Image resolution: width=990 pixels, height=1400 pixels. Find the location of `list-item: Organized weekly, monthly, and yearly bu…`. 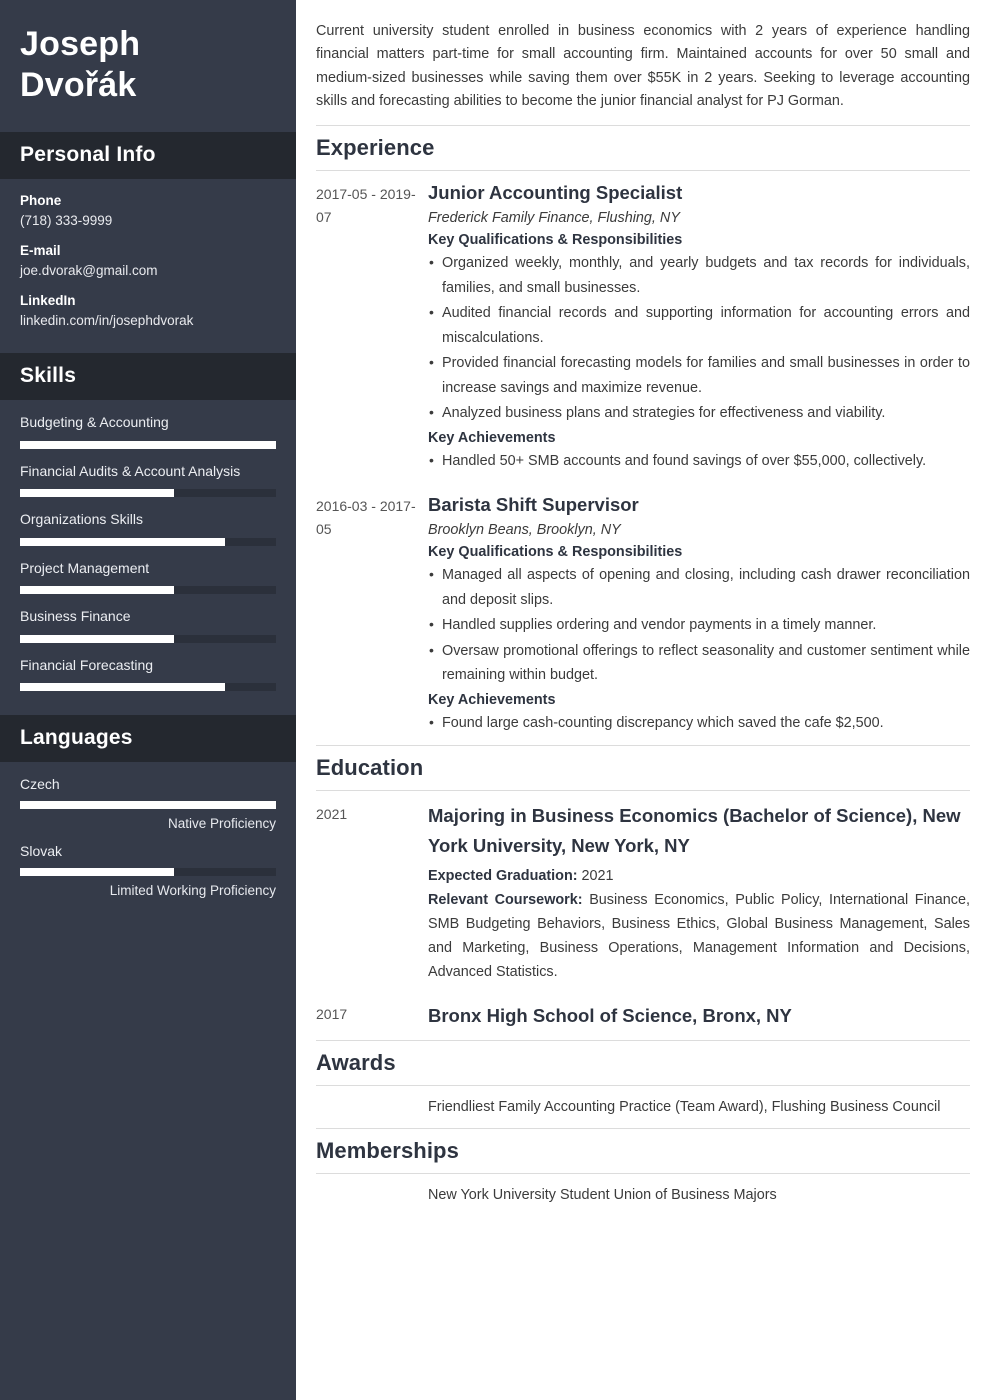

list-item: Organized weekly, monthly, and yearly bu… is located at coordinates (699, 275).